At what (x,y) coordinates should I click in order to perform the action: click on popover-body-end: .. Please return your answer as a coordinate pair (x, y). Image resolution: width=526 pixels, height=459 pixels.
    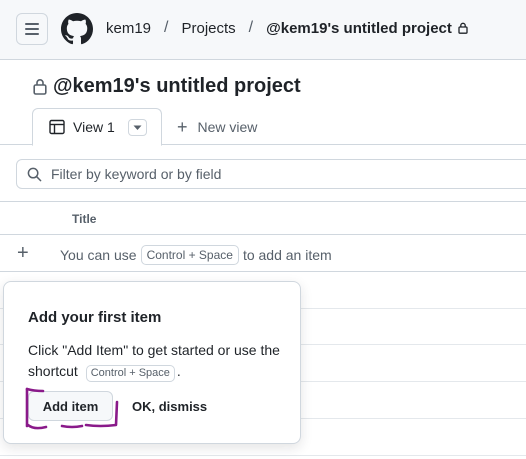
    Looking at the image, I should click on (178, 371).